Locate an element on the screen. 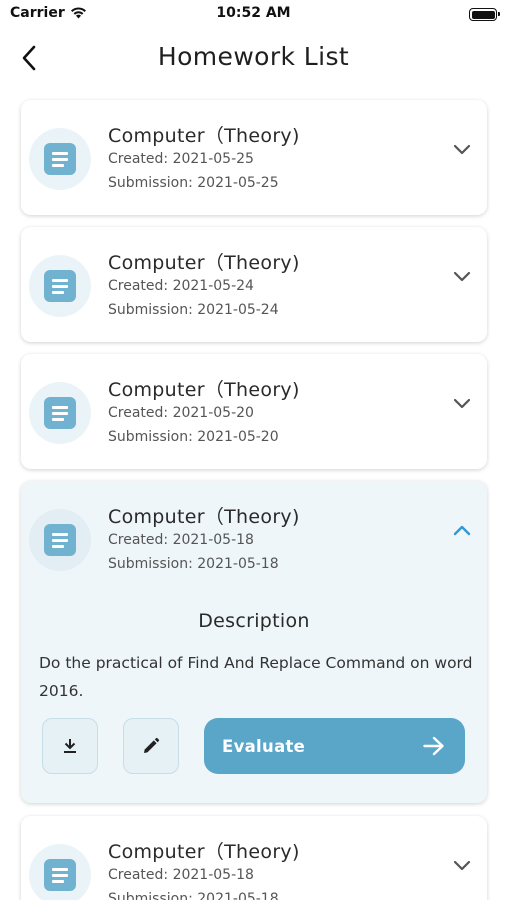 The width and height of the screenshot is (507, 900). arrow-right-icon is located at coordinates (433, 746).